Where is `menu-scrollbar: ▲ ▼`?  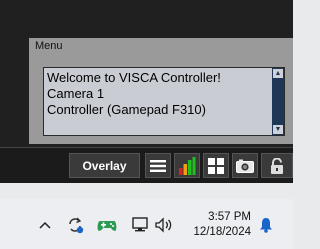
menu-scrollbar: ▲ ▼ is located at coordinates (278, 101).